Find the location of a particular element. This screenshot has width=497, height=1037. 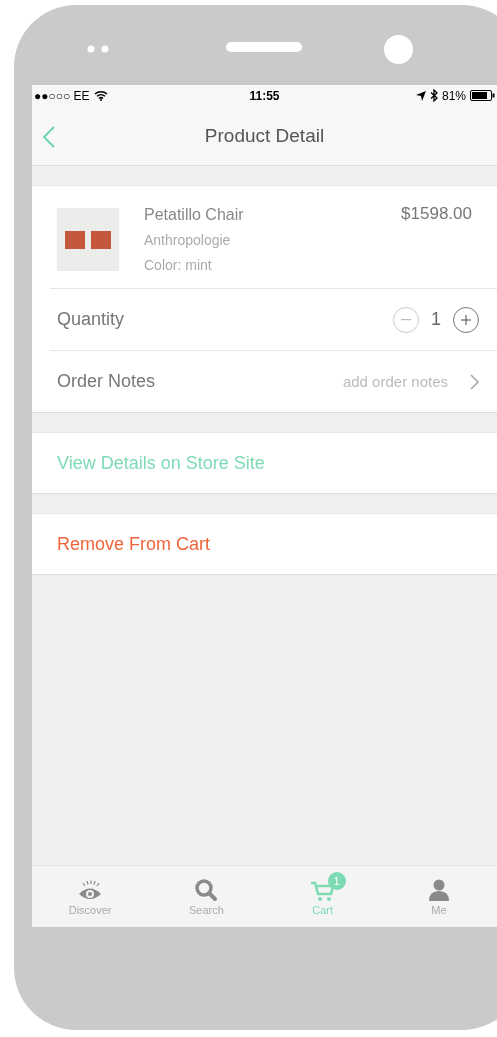

person-icon is located at coordinates (438, 889).